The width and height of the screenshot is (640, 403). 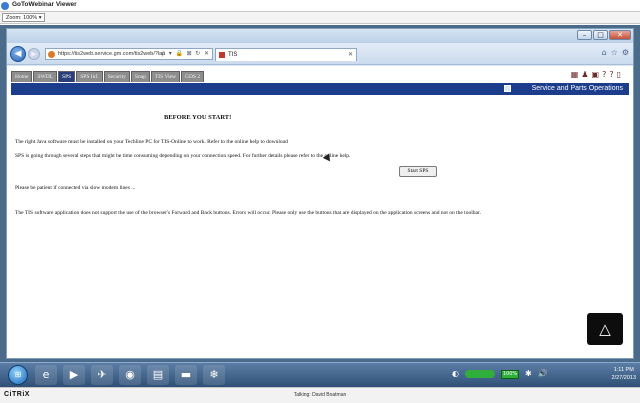 I want to click on page-heading: BEFORE YOU START!, so click(x=198, y=117).